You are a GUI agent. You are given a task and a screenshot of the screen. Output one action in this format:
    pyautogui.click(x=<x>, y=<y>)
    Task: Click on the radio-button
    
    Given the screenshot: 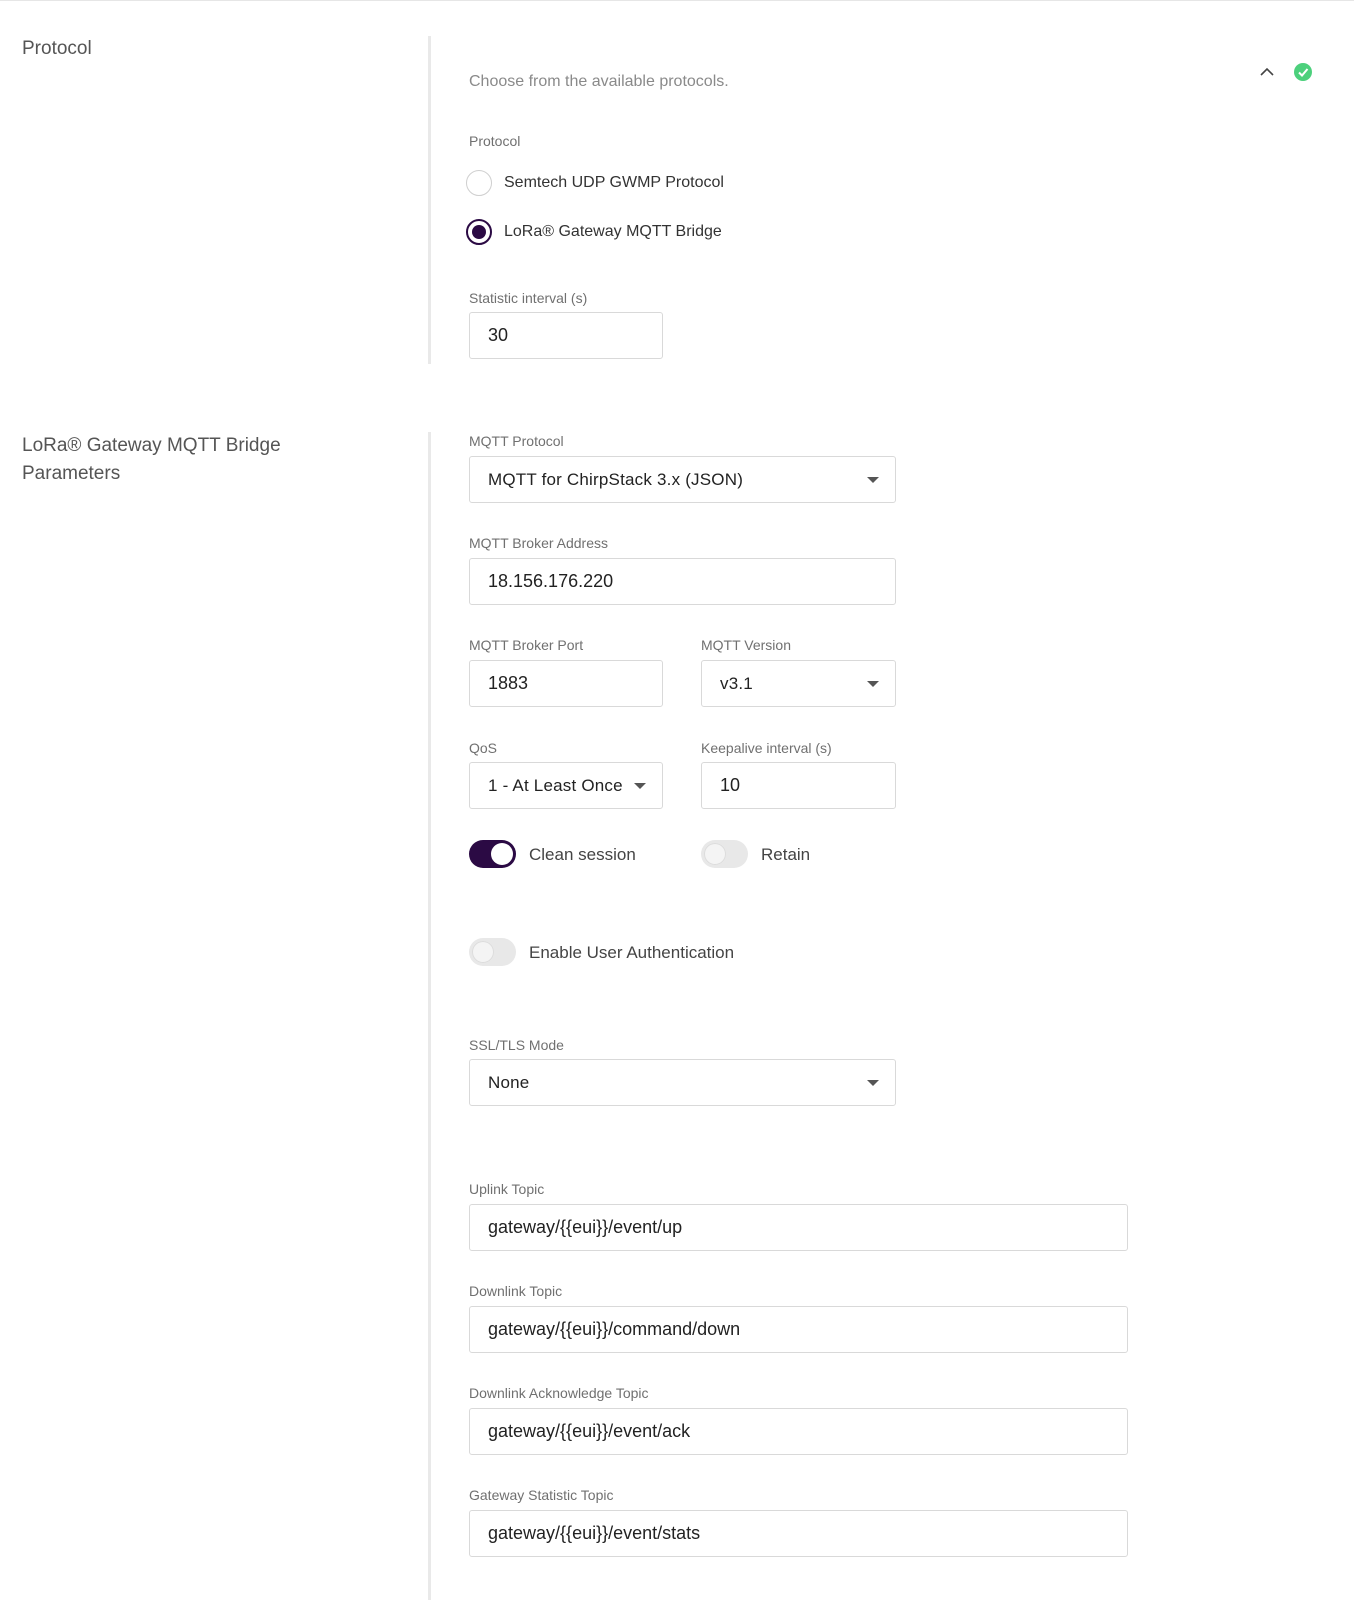 What is the action you would take?
    pyautogui.click(x=479, y=183)
    